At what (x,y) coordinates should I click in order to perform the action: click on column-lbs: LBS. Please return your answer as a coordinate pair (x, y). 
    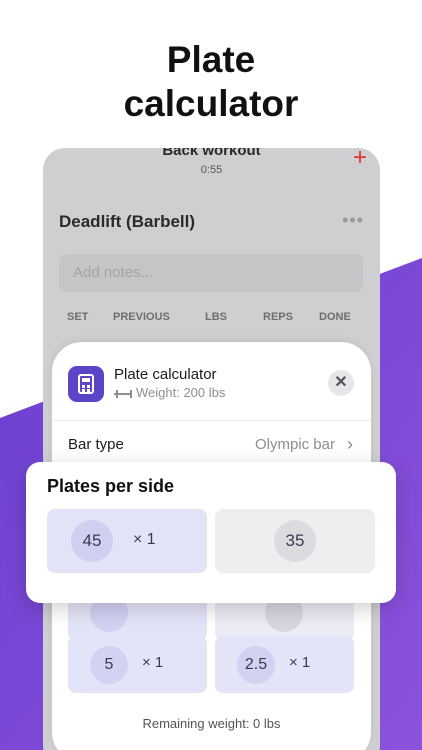
    Looking at the image, I should click on (216, 317).